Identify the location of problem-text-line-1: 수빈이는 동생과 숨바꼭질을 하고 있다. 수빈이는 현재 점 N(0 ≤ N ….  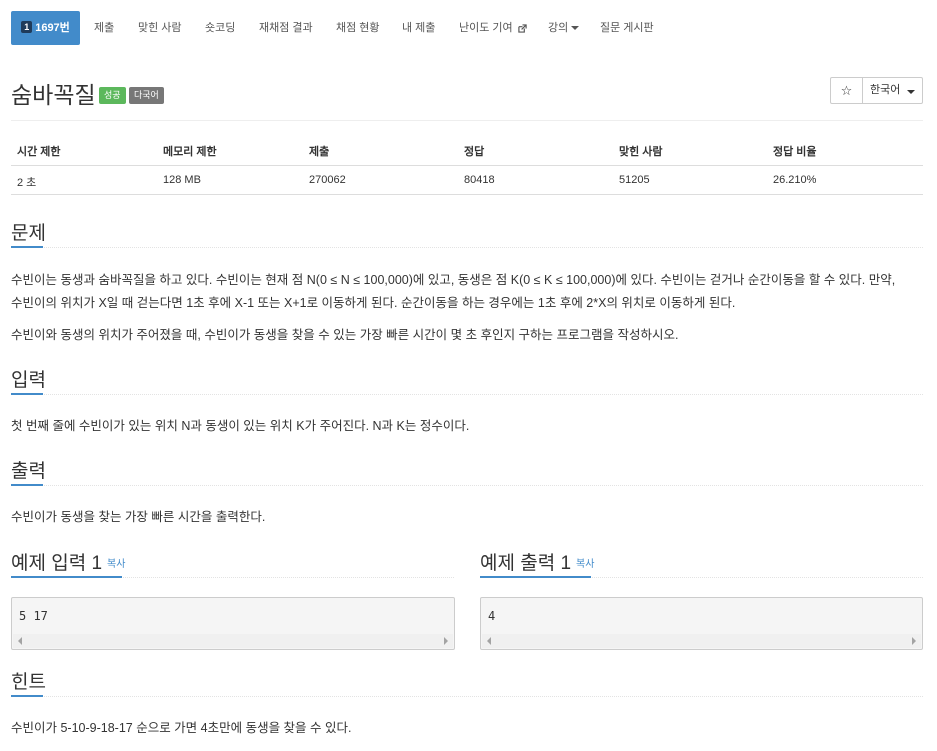
(453, 280).